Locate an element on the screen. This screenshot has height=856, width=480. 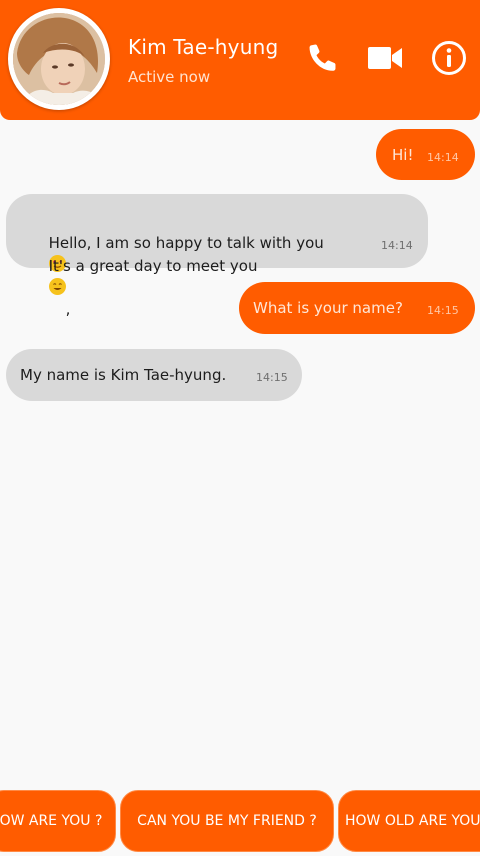
message-text: My name is Kim Tae-hyung. is located at coordinates (123, 375).